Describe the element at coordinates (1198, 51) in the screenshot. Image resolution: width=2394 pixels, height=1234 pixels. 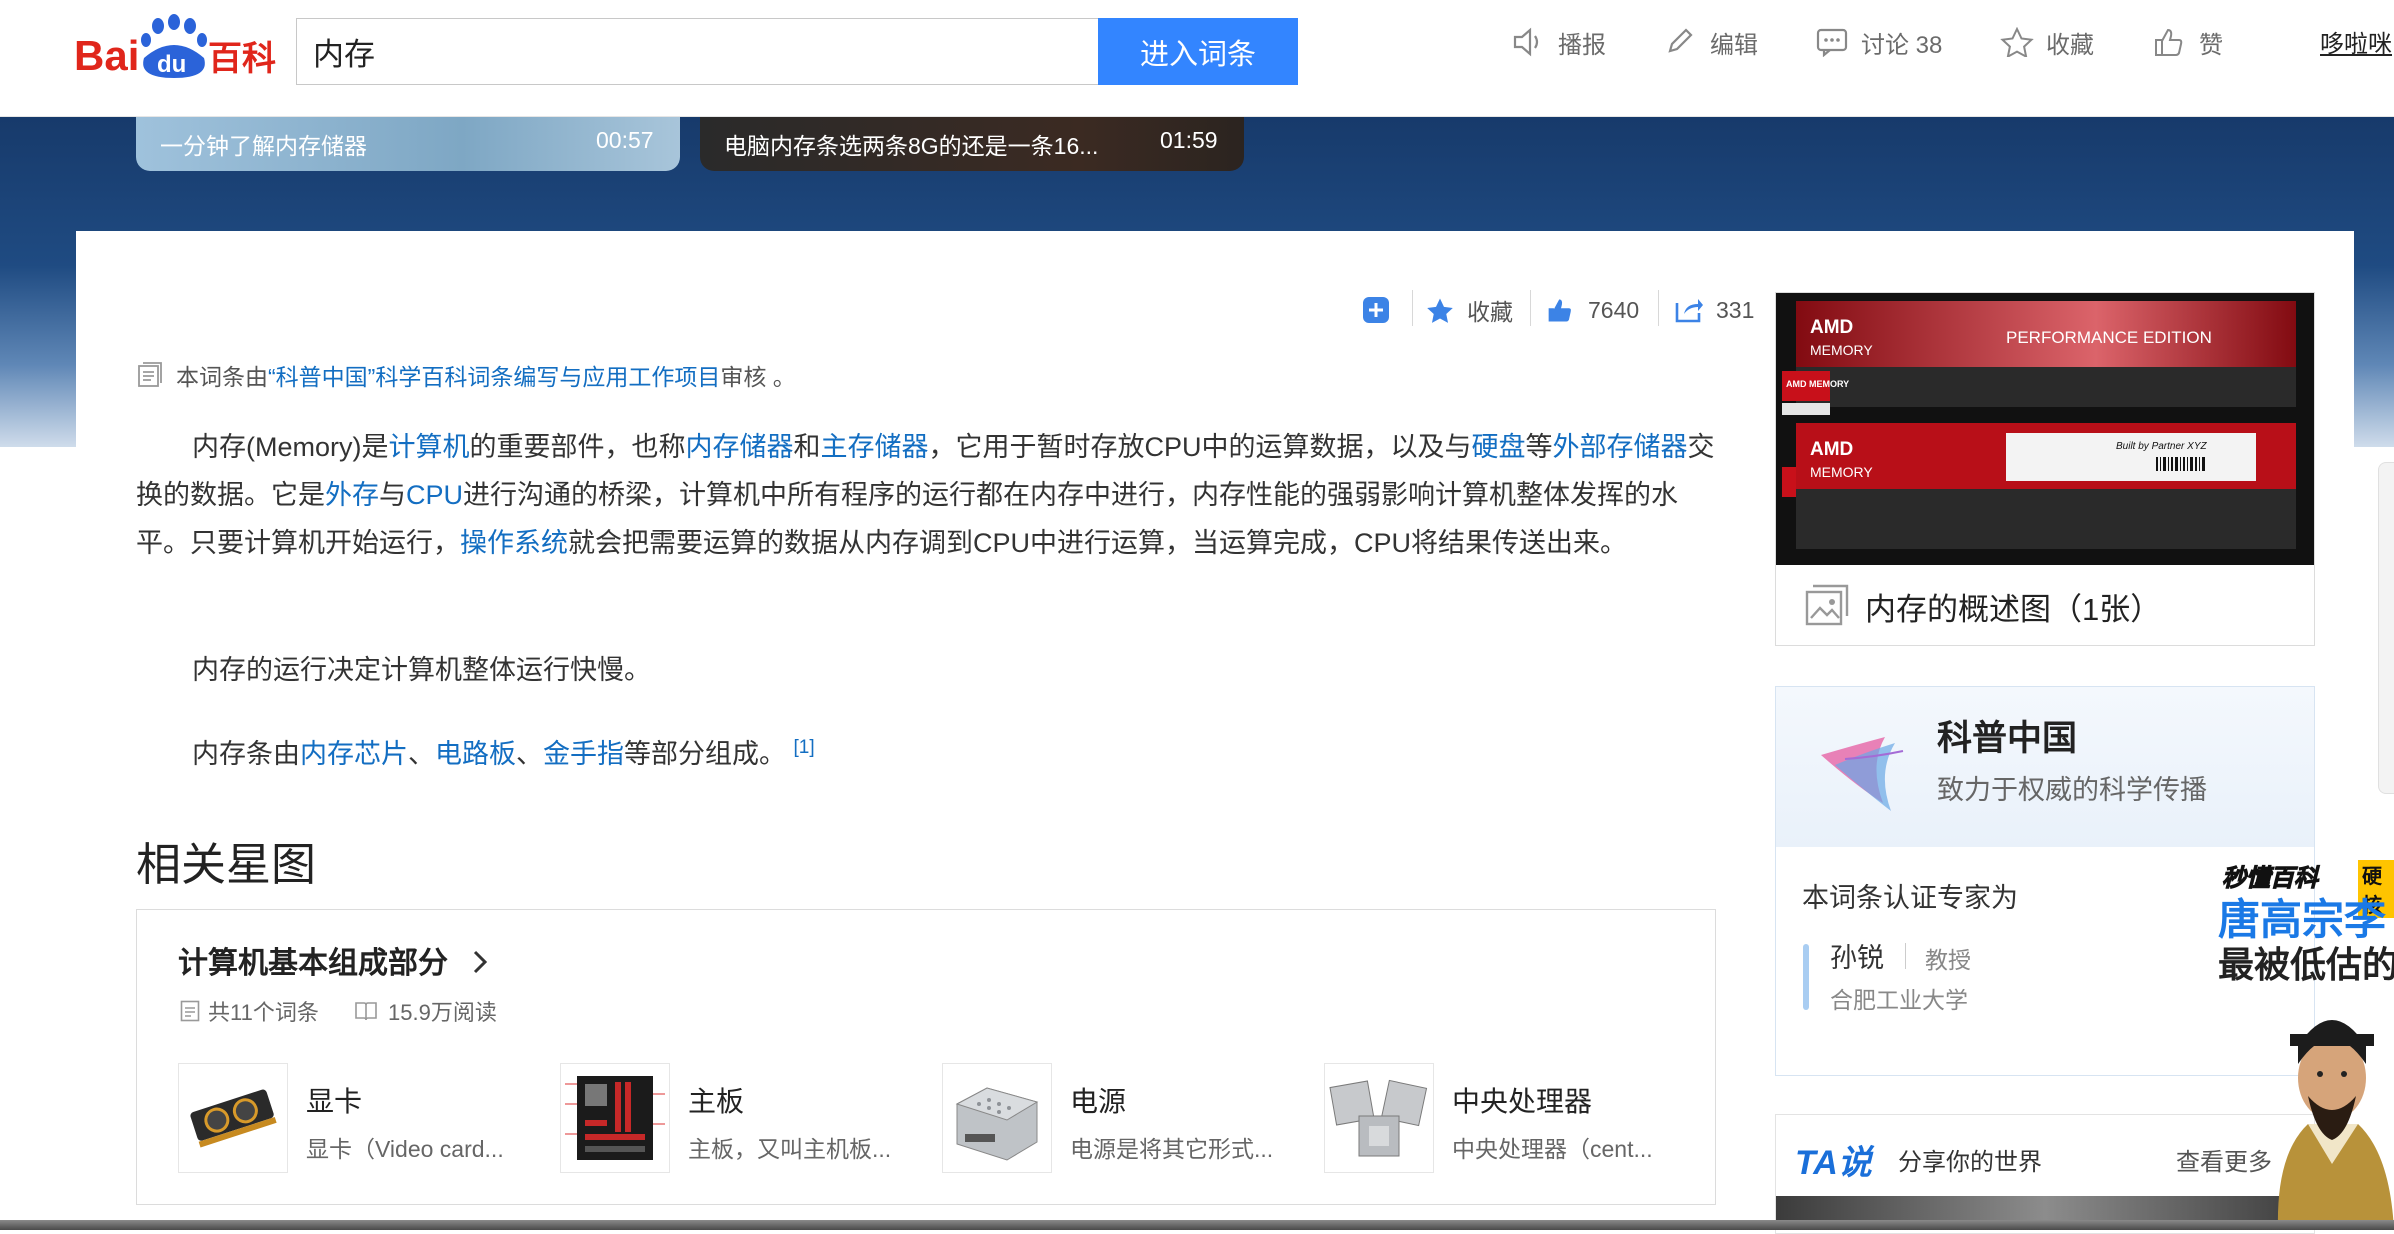
I see `enter-entry-button: 进入词条` at that location.